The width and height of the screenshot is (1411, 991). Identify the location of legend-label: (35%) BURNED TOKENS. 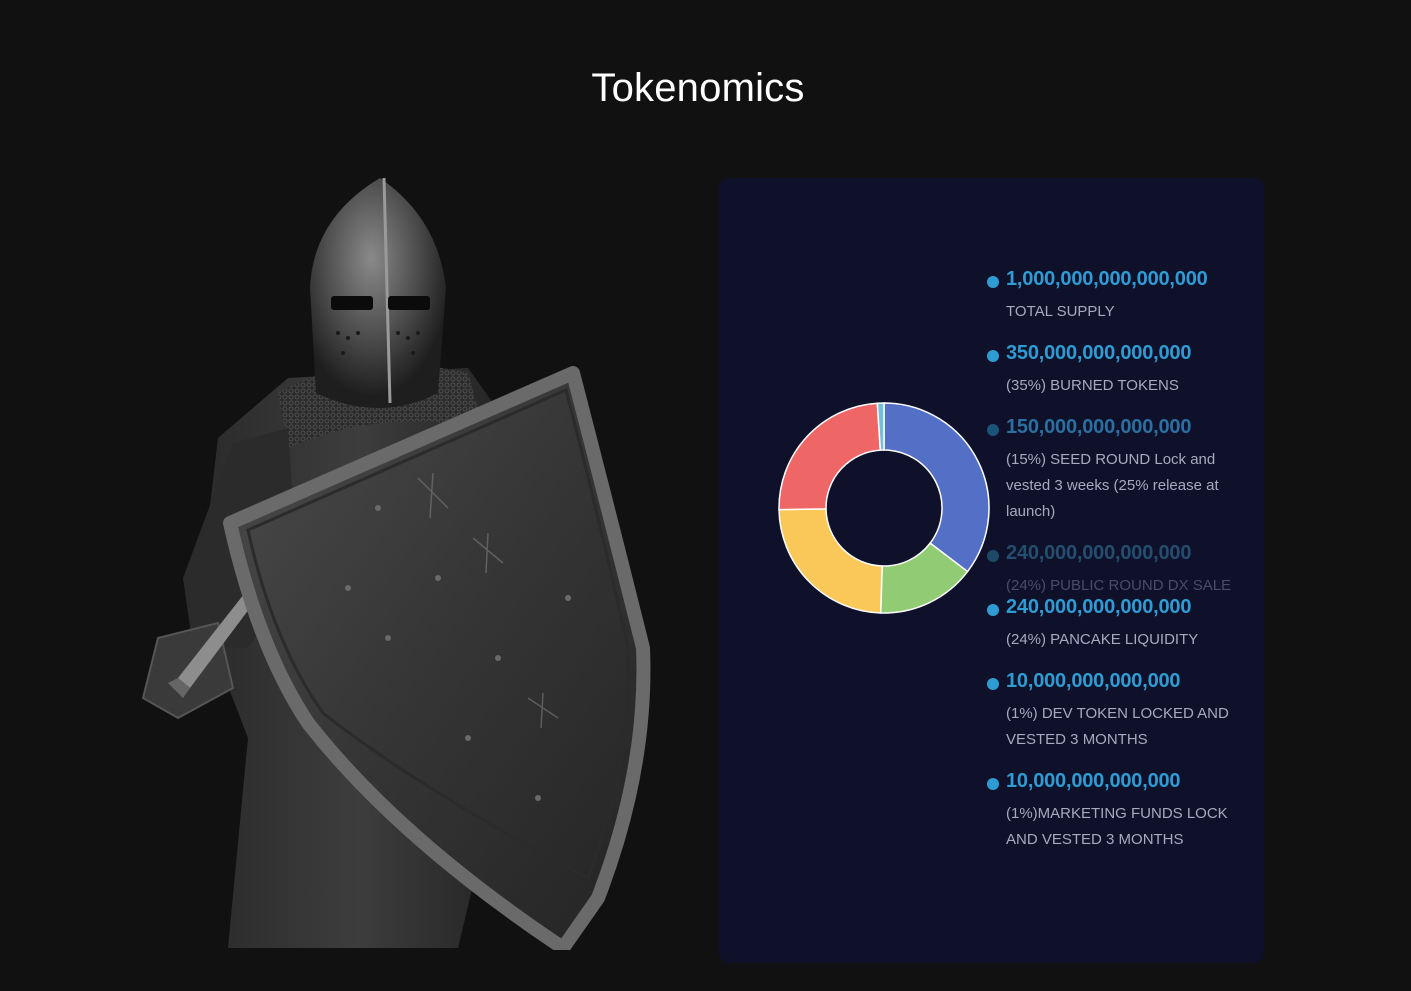
(1092, 385).